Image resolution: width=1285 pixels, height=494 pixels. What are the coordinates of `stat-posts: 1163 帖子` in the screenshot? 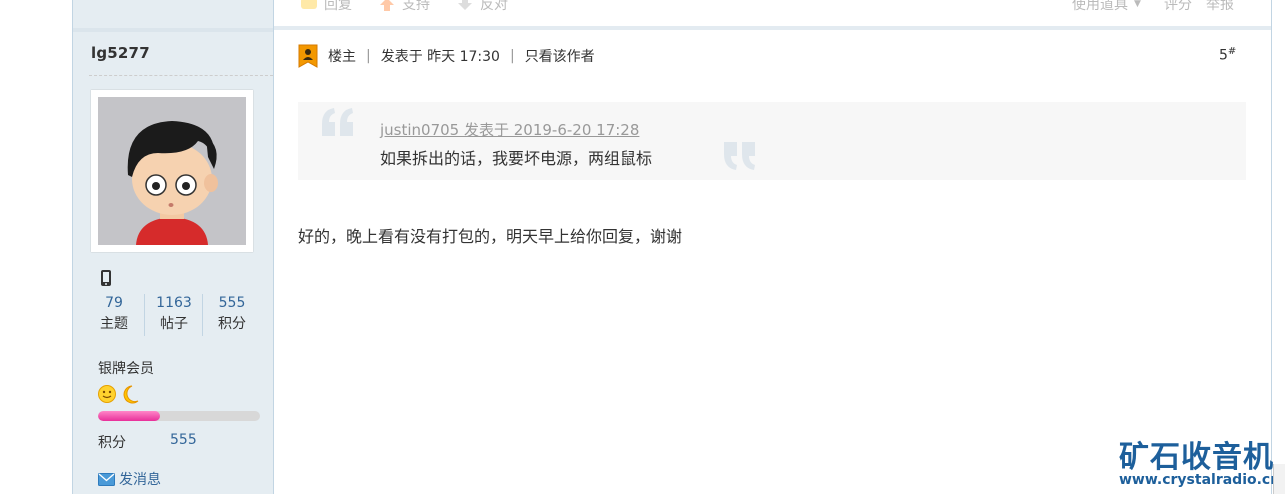 It's located at (174, 314).